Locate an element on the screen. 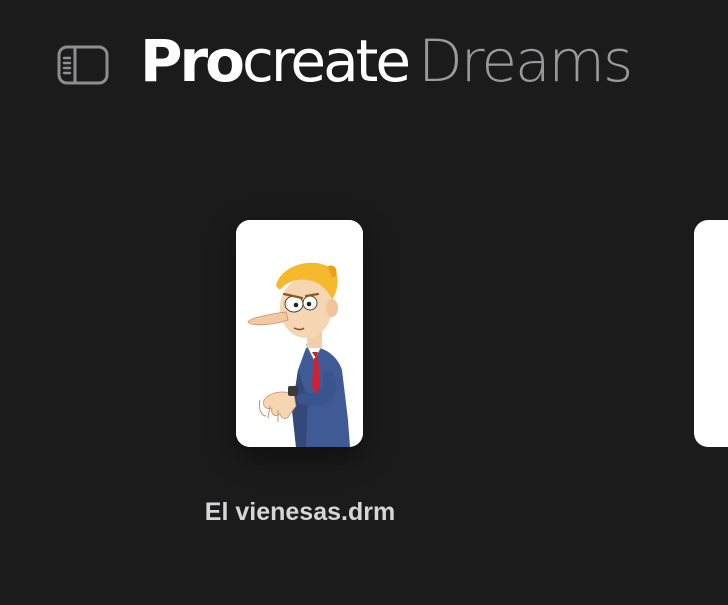 This screenshot has width=728, height=605. logo-pro-text: Pro is located at coordinates (192, 61).